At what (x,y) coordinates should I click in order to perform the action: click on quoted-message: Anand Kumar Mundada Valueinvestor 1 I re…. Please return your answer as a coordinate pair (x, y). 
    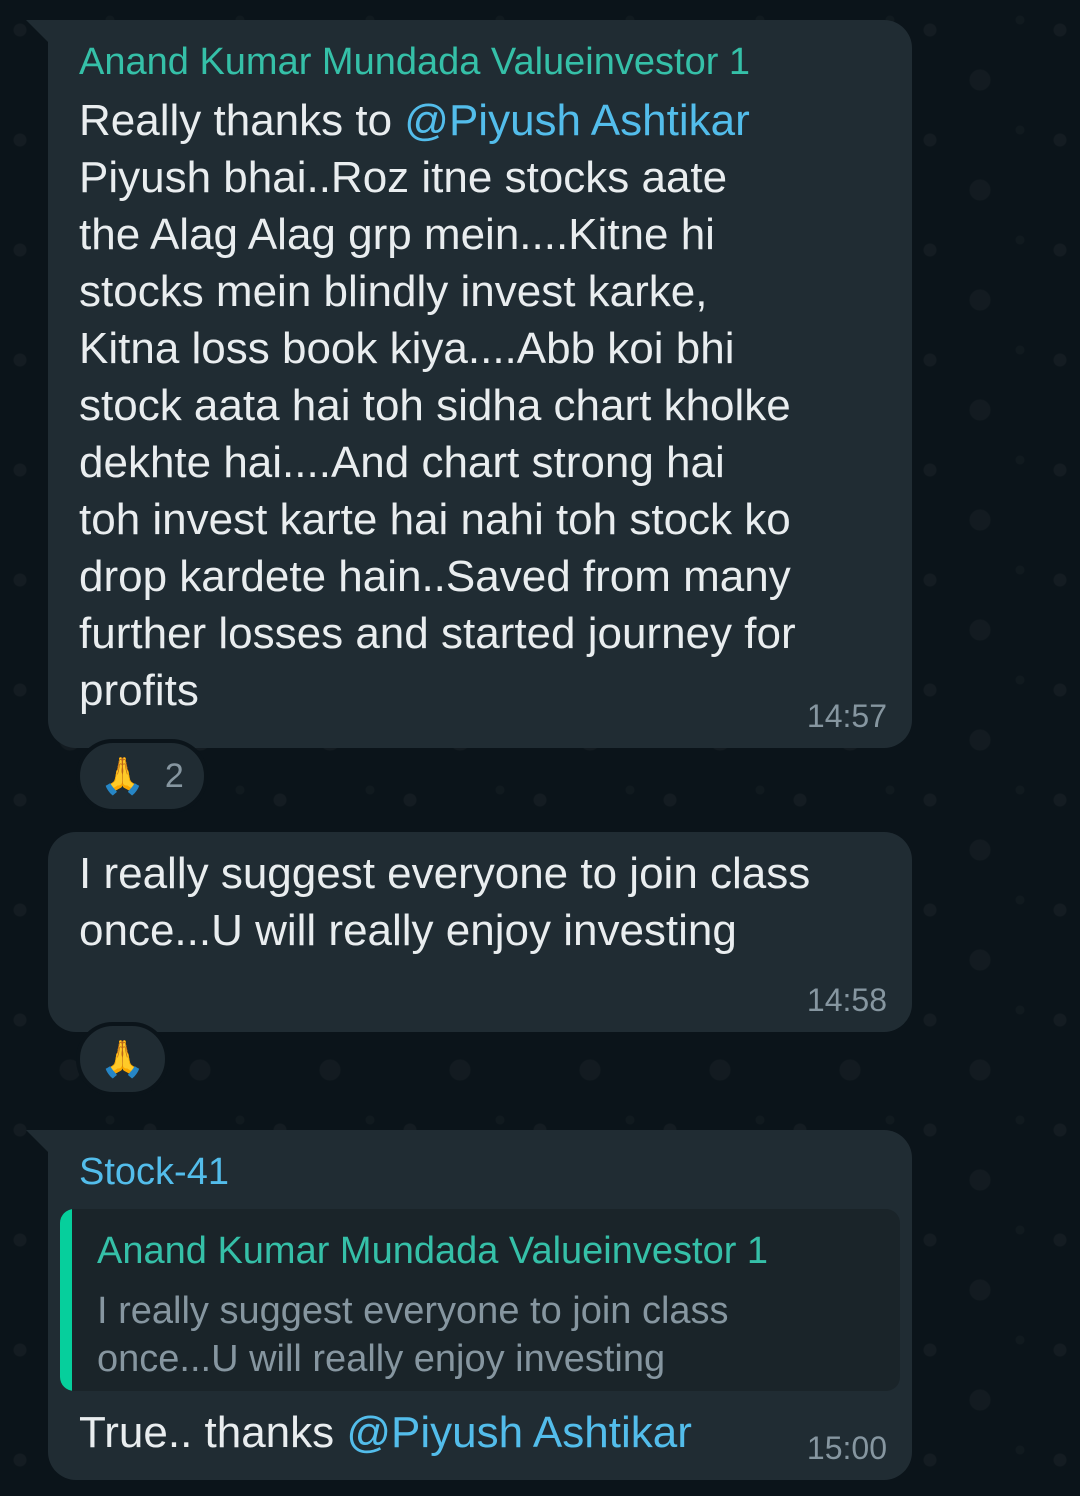
    Looking at the image, I should click on (480, 1300).